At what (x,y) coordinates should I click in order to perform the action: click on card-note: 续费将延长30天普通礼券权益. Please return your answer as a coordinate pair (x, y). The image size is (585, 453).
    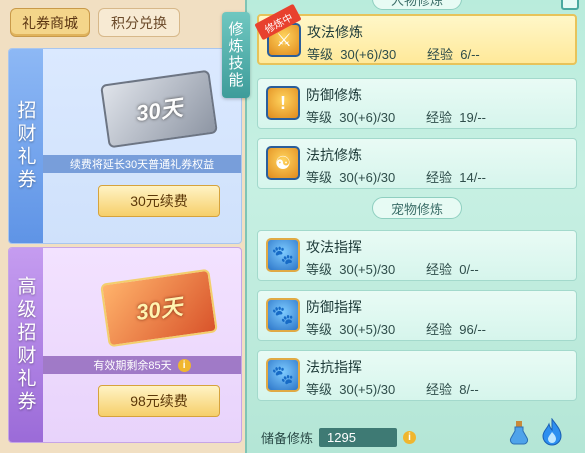
    Looking at the image, I should click on (142, 164).